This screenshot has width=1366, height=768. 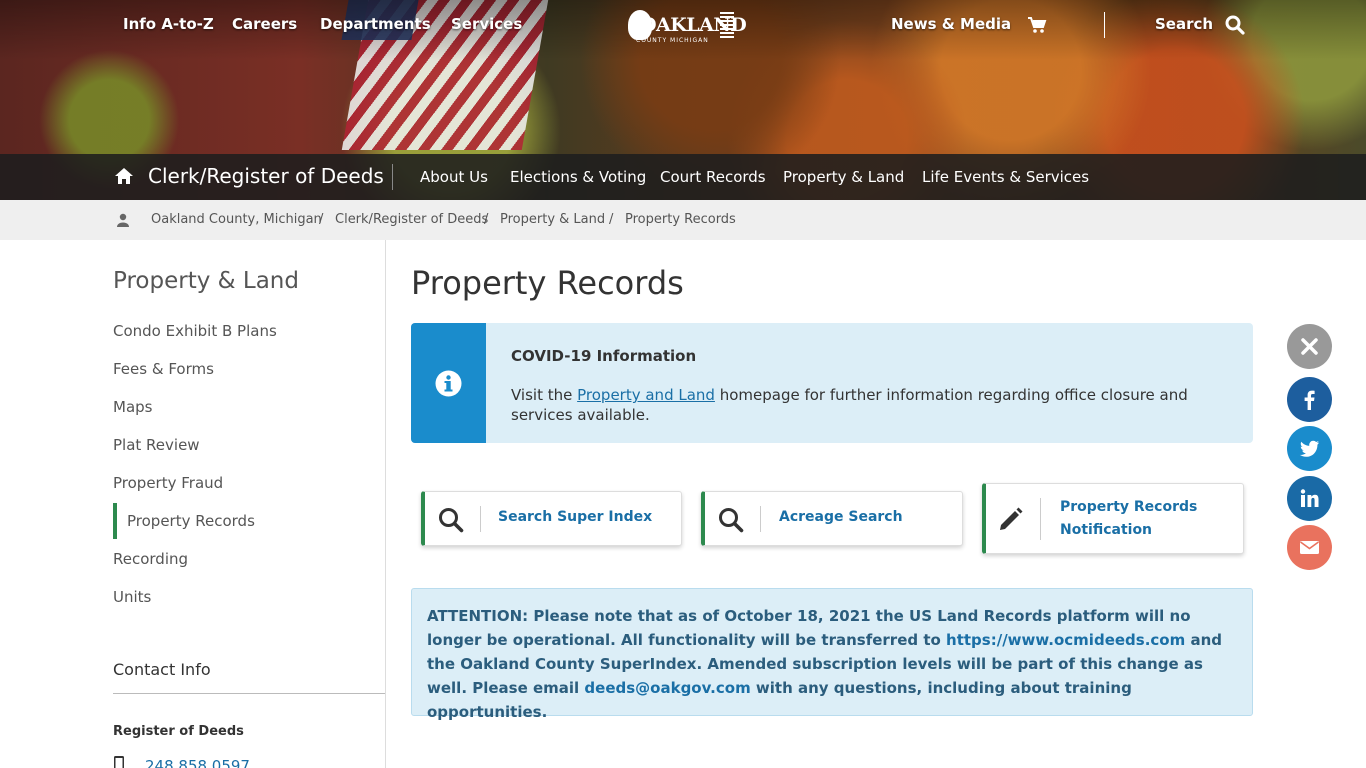 I want to click on close-share-button, so click(x=1309, y=346).